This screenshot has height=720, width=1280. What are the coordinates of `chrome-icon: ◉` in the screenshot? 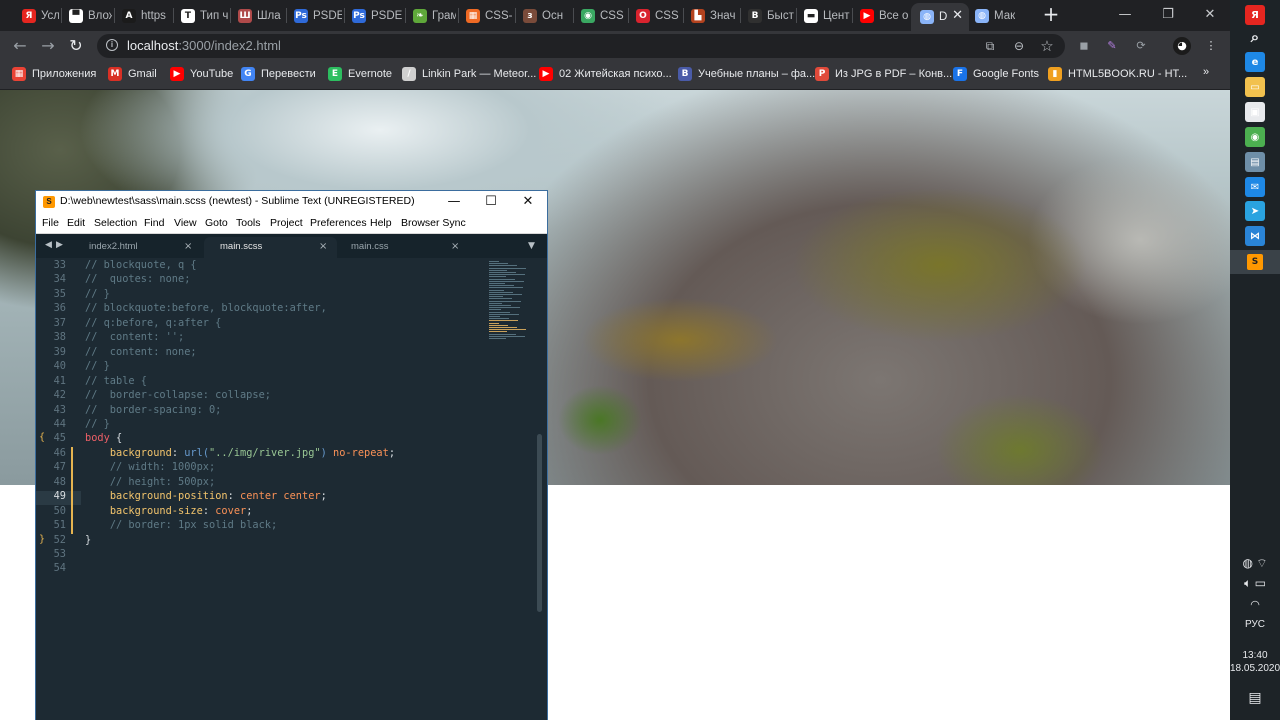 It's located at (1255, 137).